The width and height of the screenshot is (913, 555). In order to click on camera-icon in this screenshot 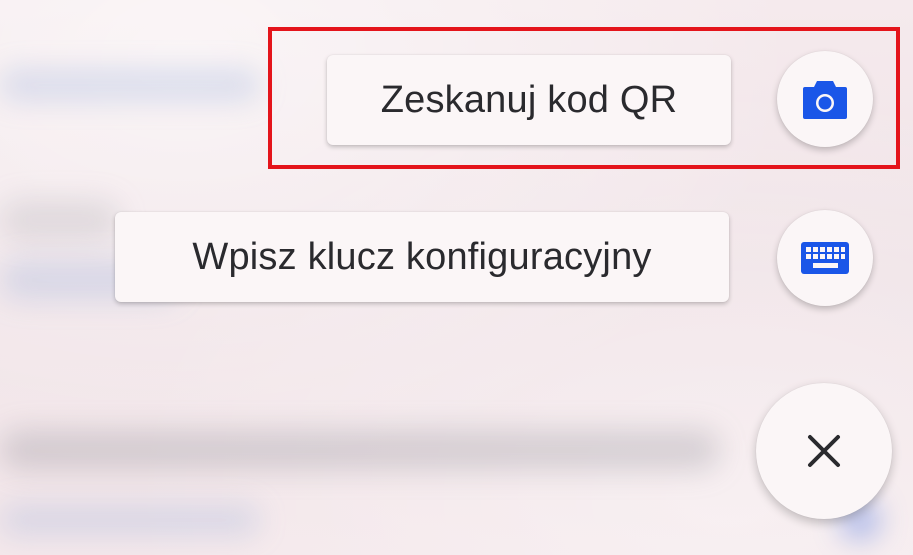, I will do `click(825, 99)`.